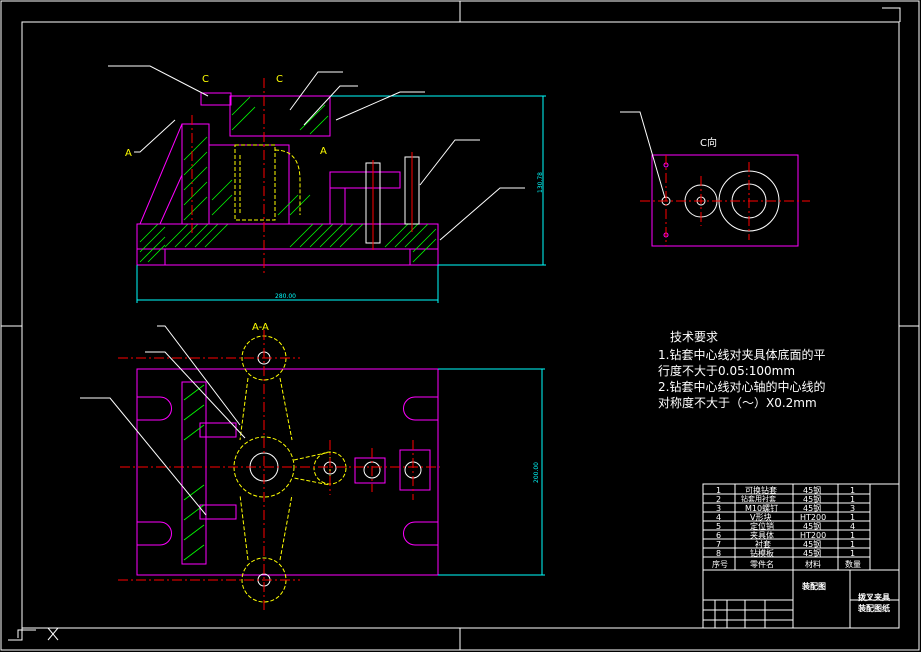 Image resolution: width=921 pixels, height=652 pixels. Describe the element at coordinates (285, 296) in the screenshot. I see `dim-width: 280.00` at that location.